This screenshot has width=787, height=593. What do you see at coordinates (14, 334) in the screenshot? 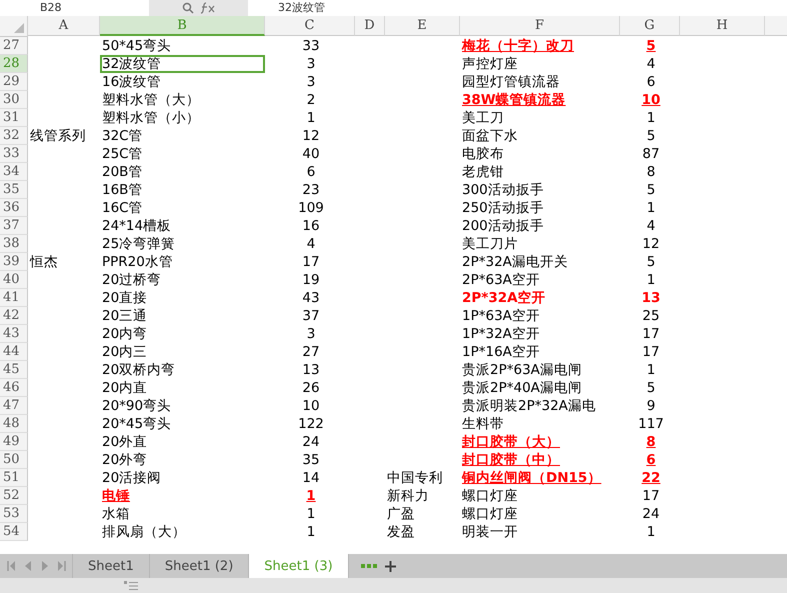
I see `row-header: 43` at bounding box center [14, 334].